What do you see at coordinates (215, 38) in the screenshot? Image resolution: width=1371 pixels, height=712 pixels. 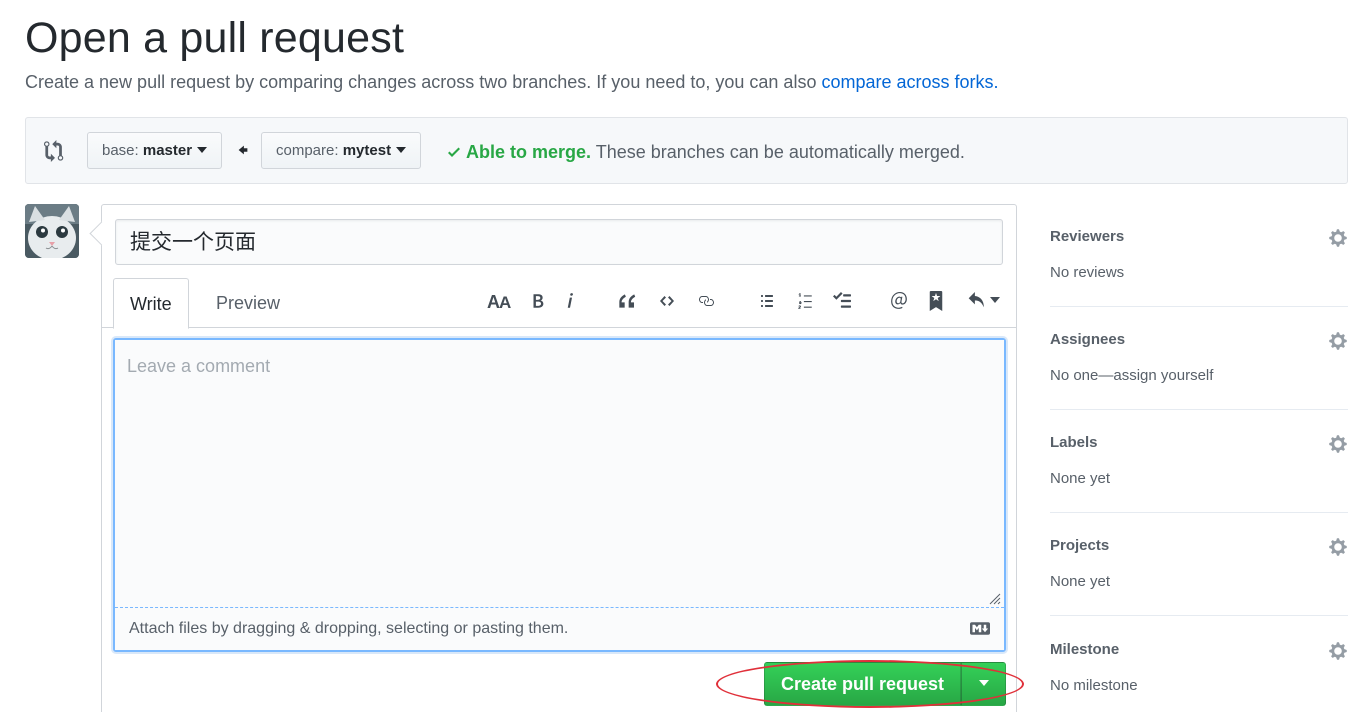 I see `page-title: Open a pull request` at bounding box center [215, 38].